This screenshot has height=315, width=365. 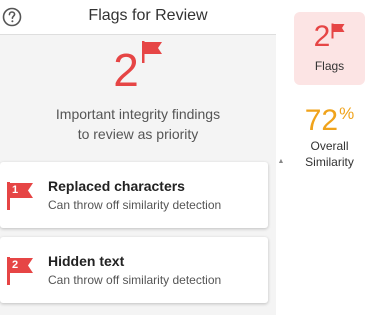 What do you see at coordinates (329, 146) in the screenshot?
I see `similarity-label-line1: Overall` at bounding box center [329, 146].